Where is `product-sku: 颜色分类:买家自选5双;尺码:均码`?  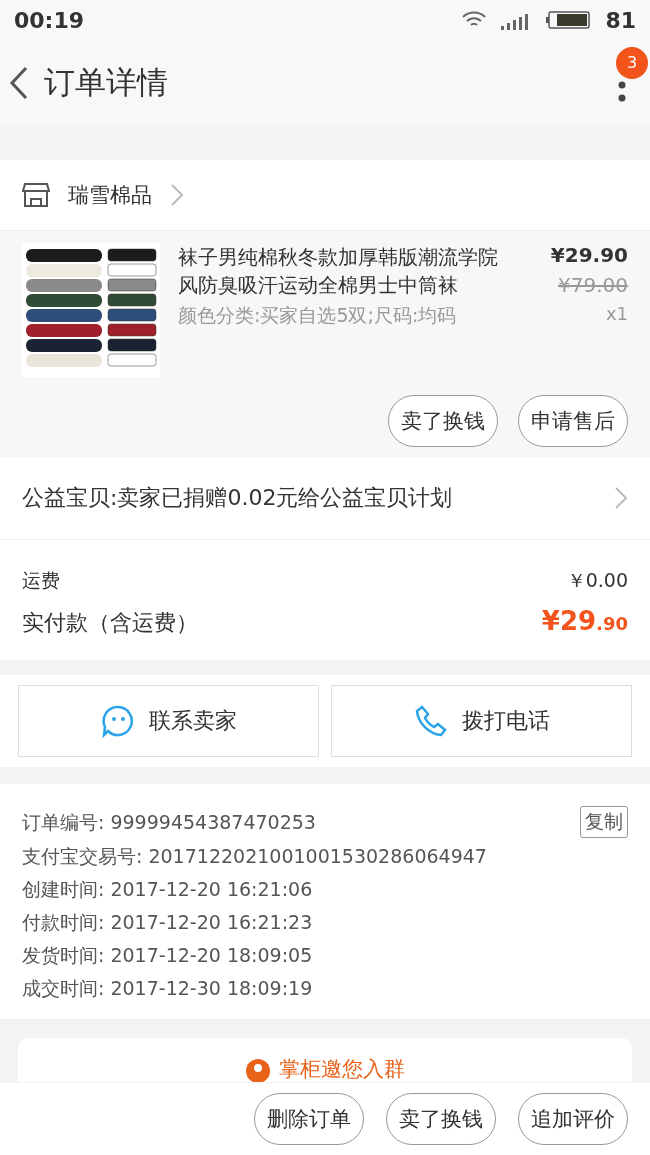 product-sku: 颜色分类:买家自选5双;尺码:均码 is located at coordinates (318, 315).